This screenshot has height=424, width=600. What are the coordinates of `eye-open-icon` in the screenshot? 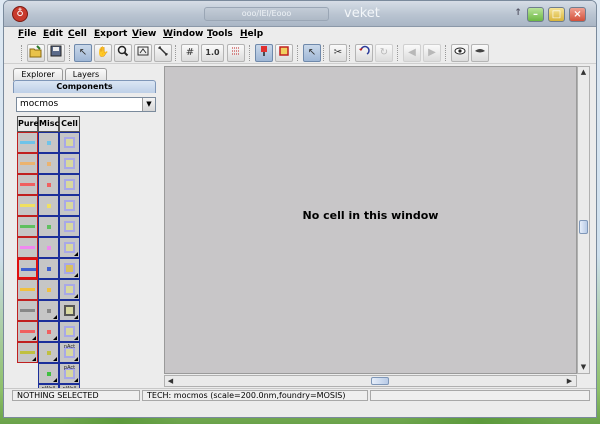 It's located at (460, 53).